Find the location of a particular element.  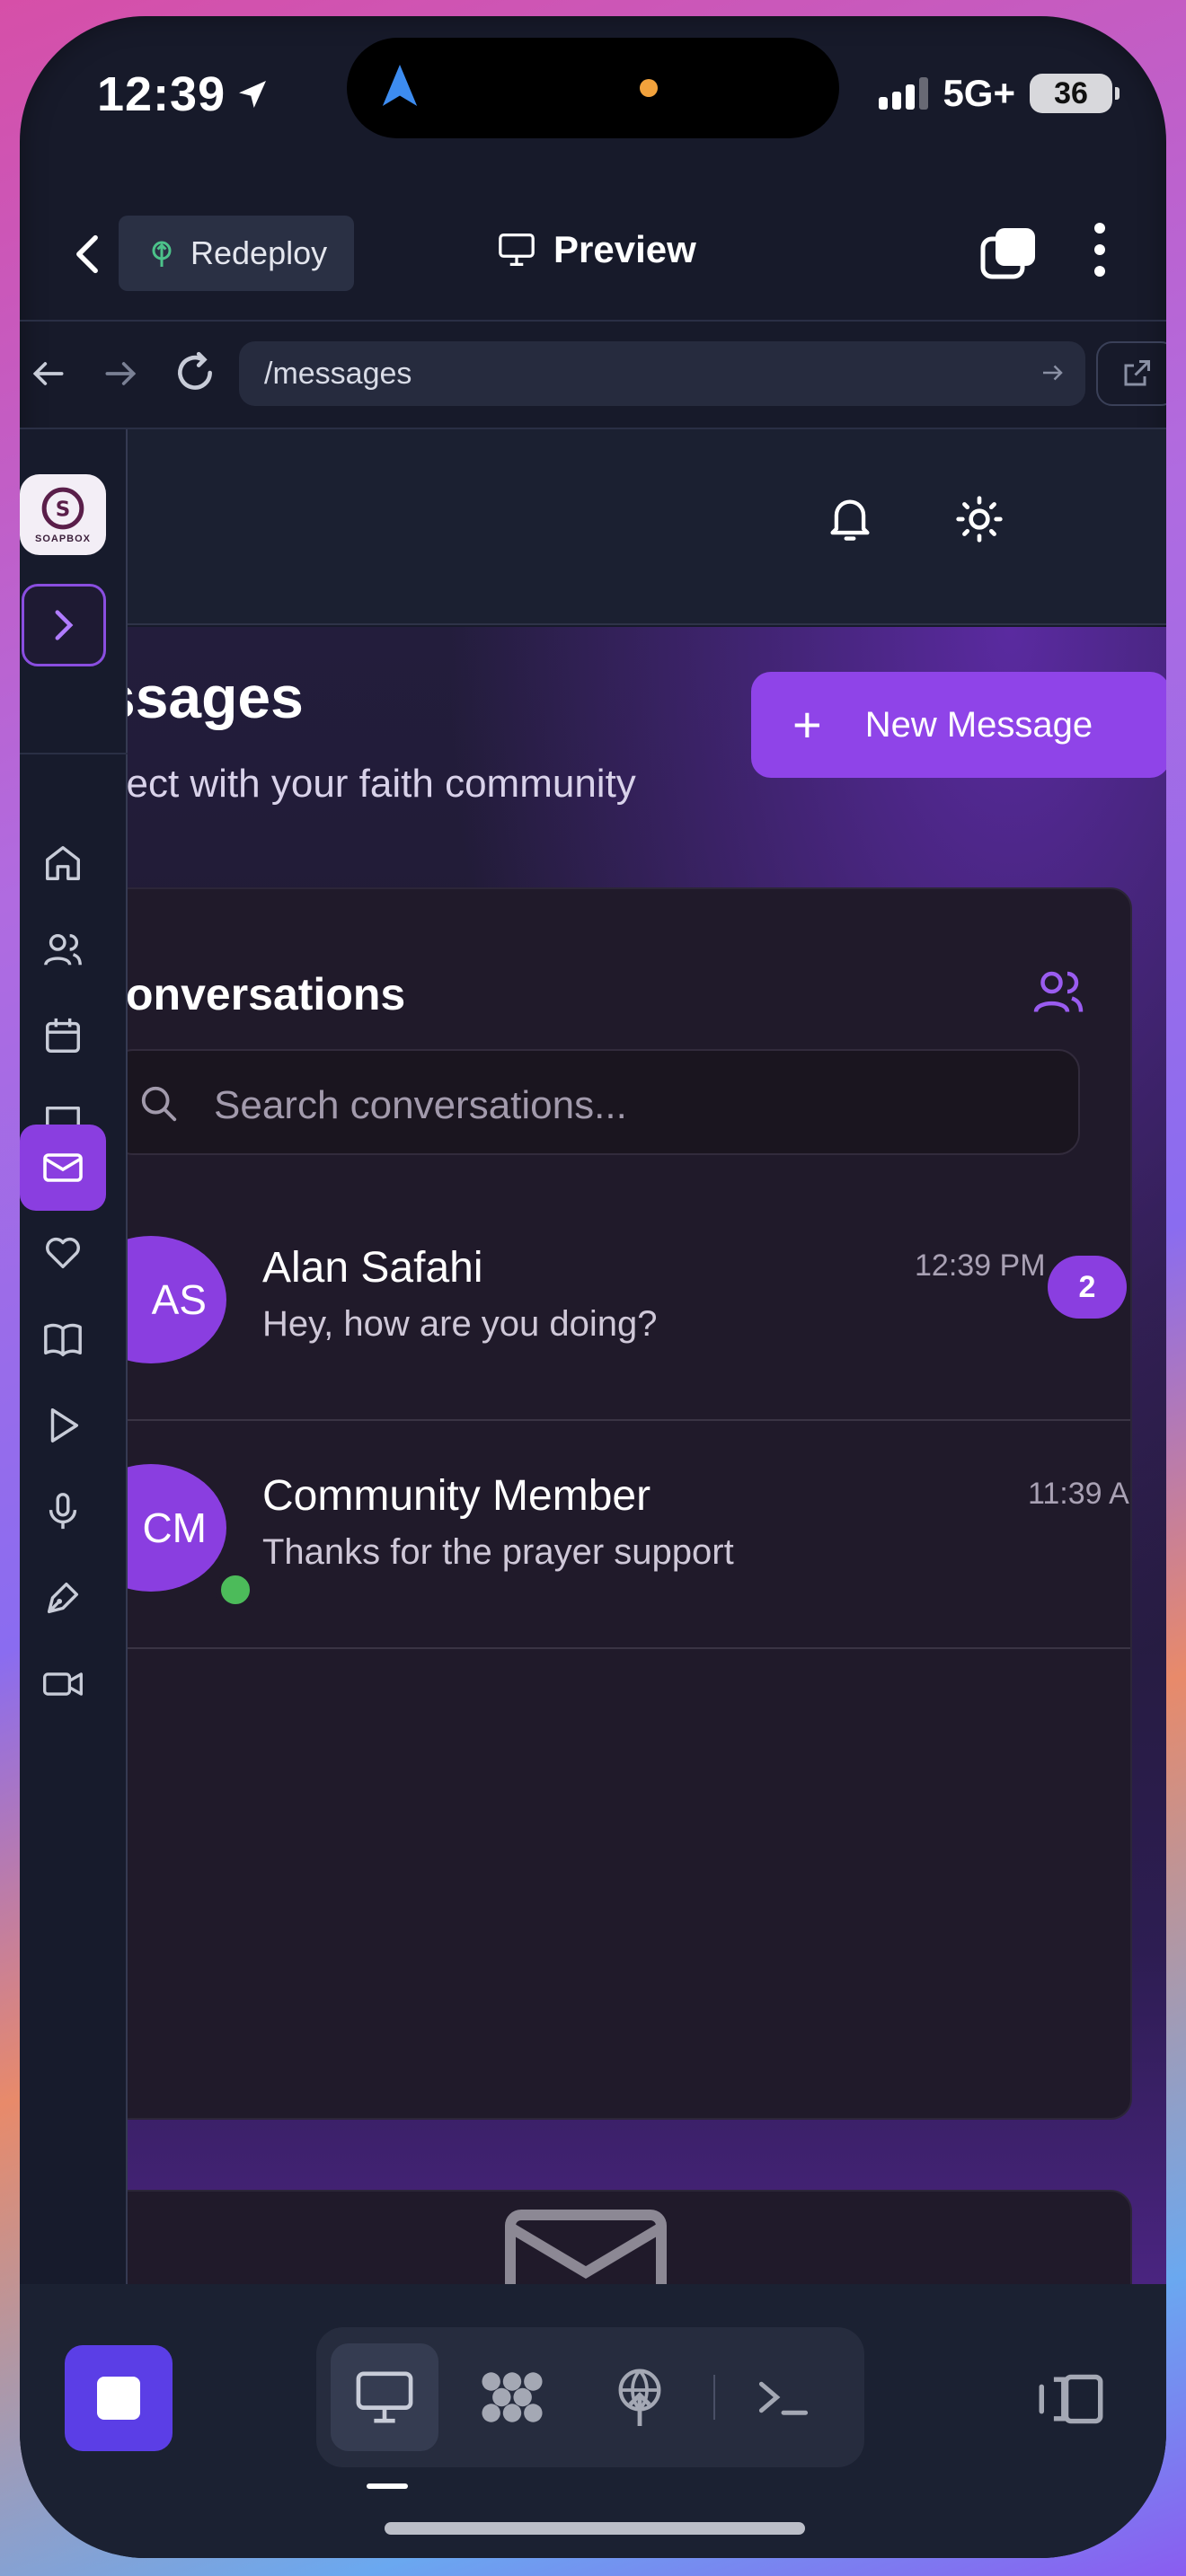

panel-layout-icon is located at coordinates (1071, 2399).